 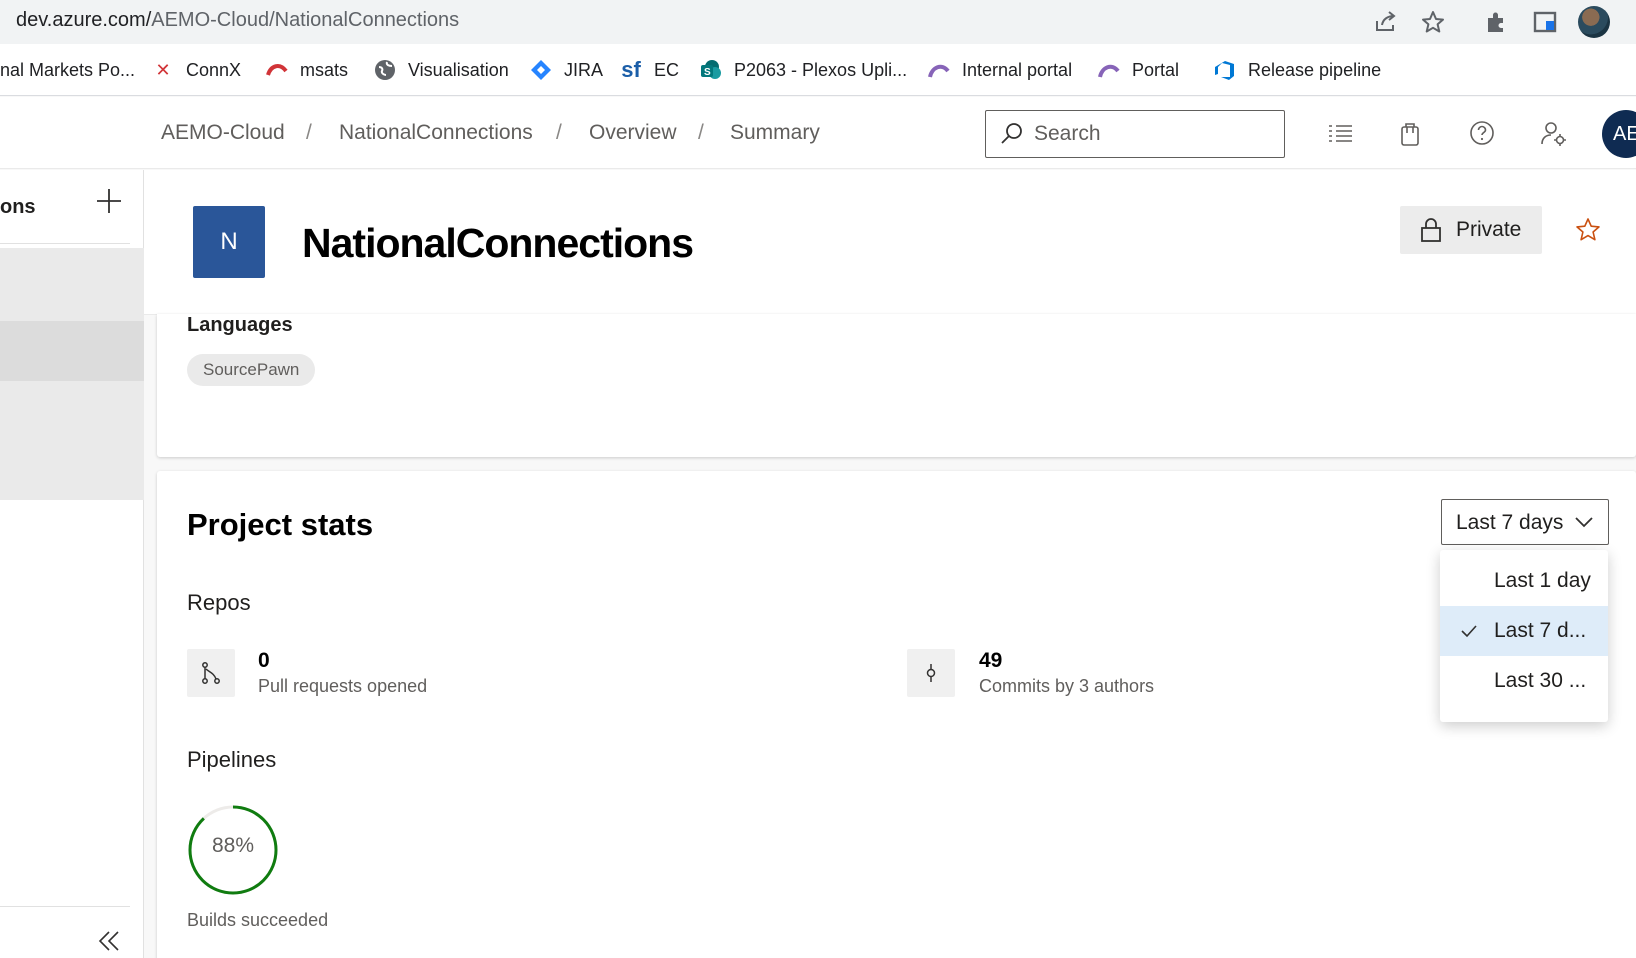 What do you see at coordinates (1067, 686) in the screenshot?
I see `commits-caption: Commits by 3 authors` at bounding box center [1067, 686].